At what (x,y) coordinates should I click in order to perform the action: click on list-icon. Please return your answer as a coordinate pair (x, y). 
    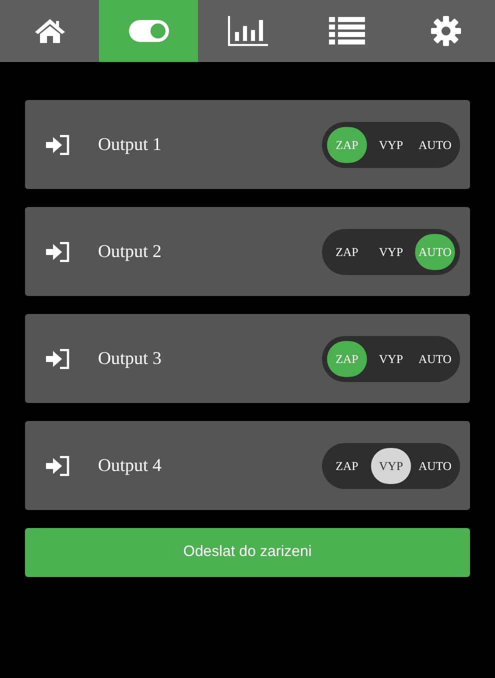
    Looking at the image, I should click on (346, 31).